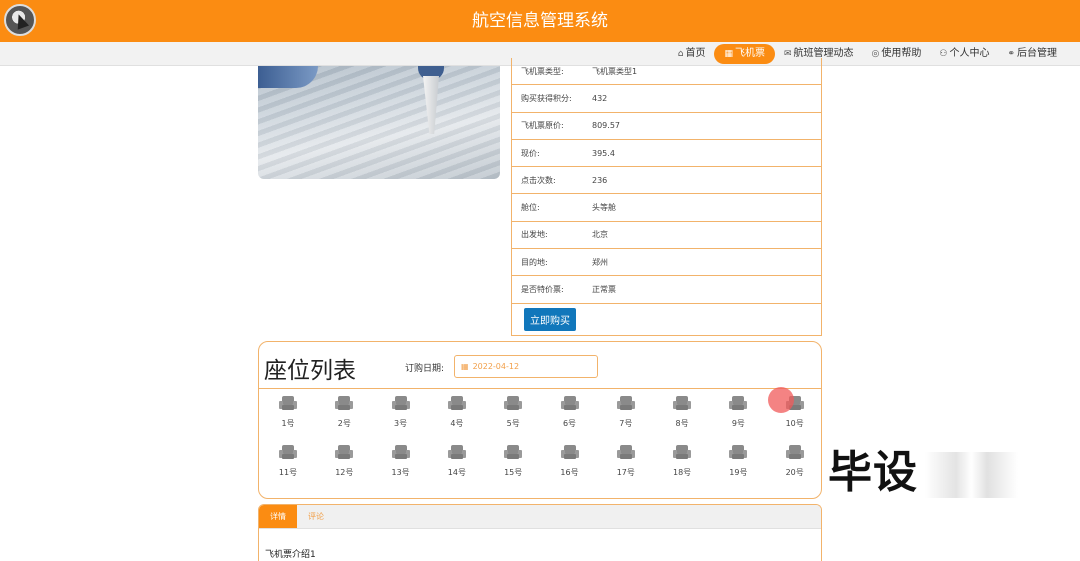 The width and height of the screenshot is (1080, 561). I want to click on nav-item-3: ◎ 使用帮助, so click(897, 54).